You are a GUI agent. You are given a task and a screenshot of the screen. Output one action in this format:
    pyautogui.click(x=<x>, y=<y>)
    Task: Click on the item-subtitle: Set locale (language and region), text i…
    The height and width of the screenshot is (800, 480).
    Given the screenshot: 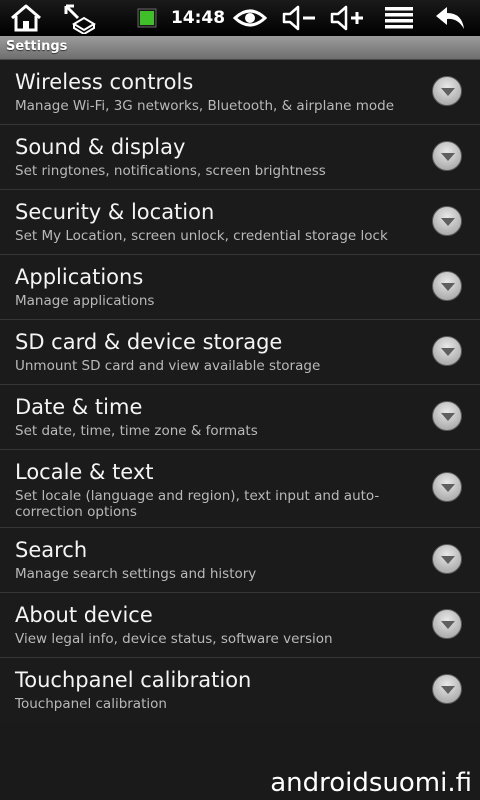 What is the action you would take?
    pyautogui.click(x=197, y=504)
    